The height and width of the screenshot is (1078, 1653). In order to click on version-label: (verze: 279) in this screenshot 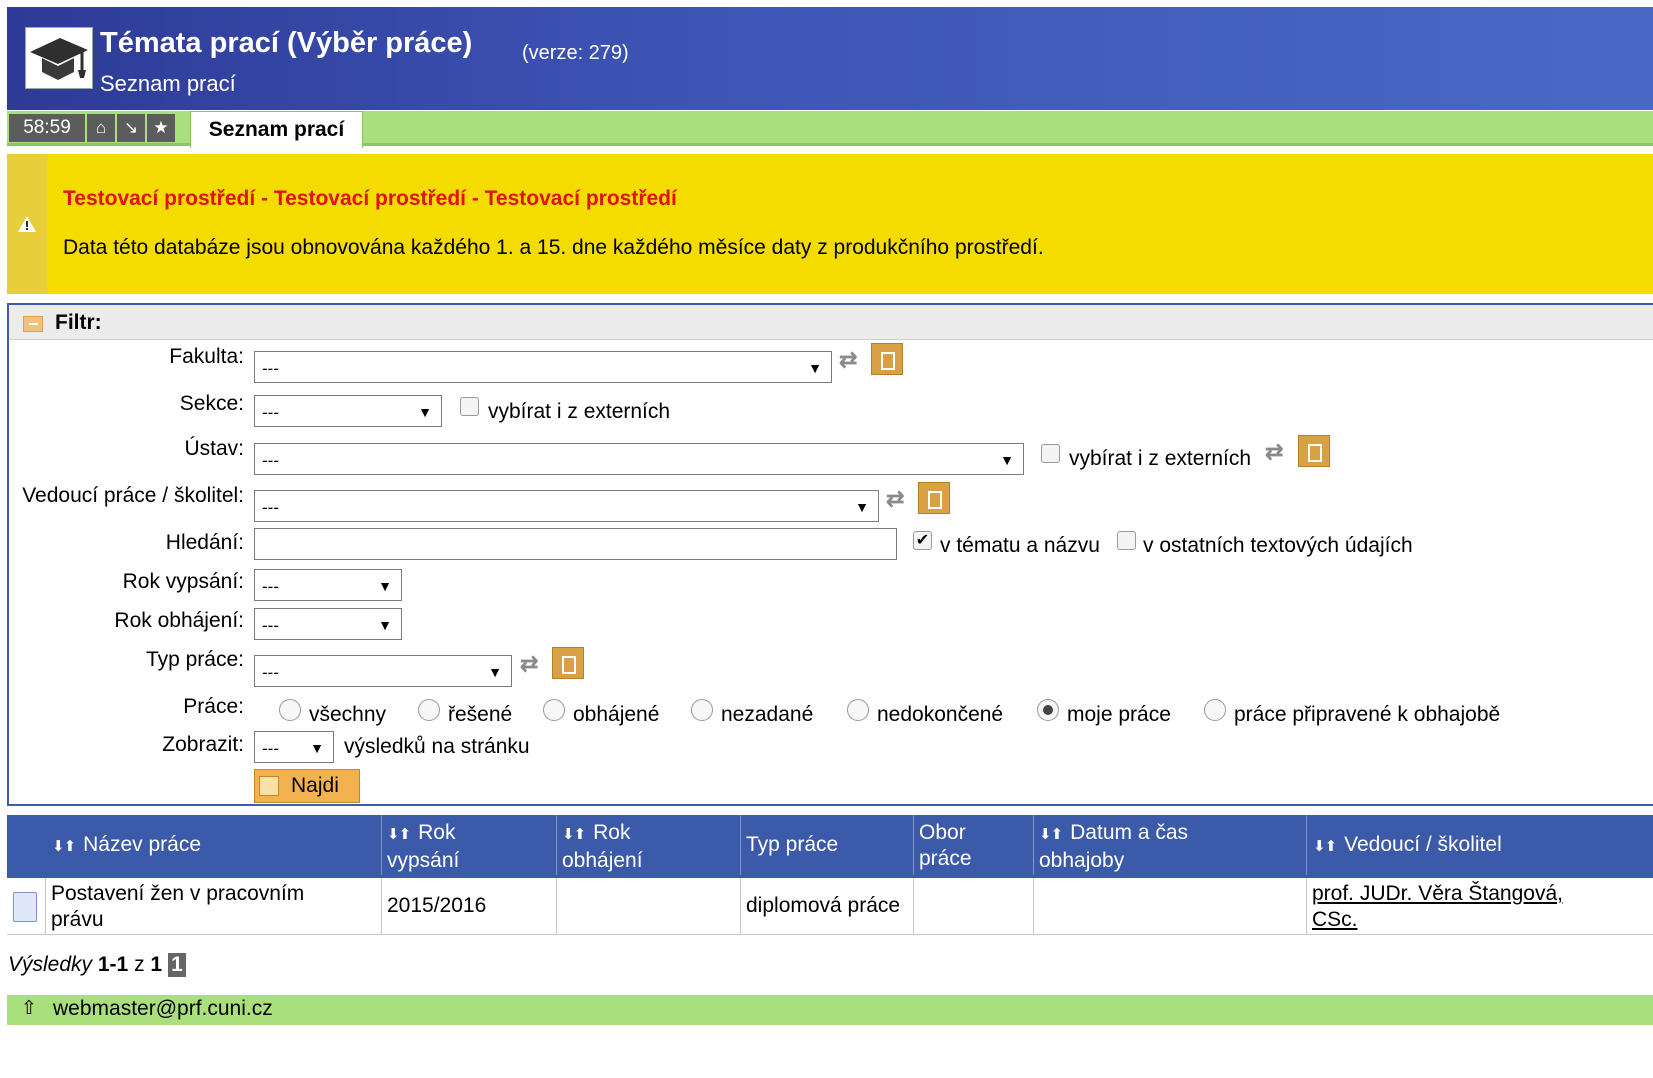, I will do `click(575, 53)`.